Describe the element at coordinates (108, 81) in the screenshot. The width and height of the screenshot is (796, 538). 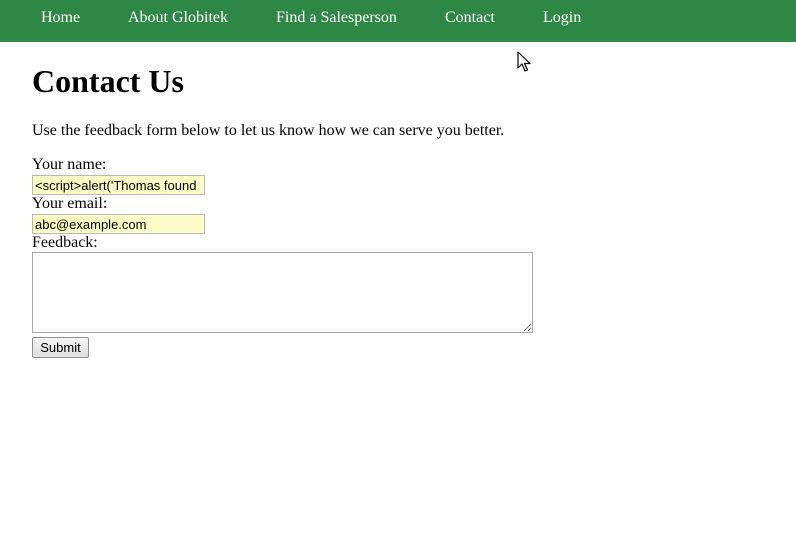
I see `page-title: Contact Us` at that location.